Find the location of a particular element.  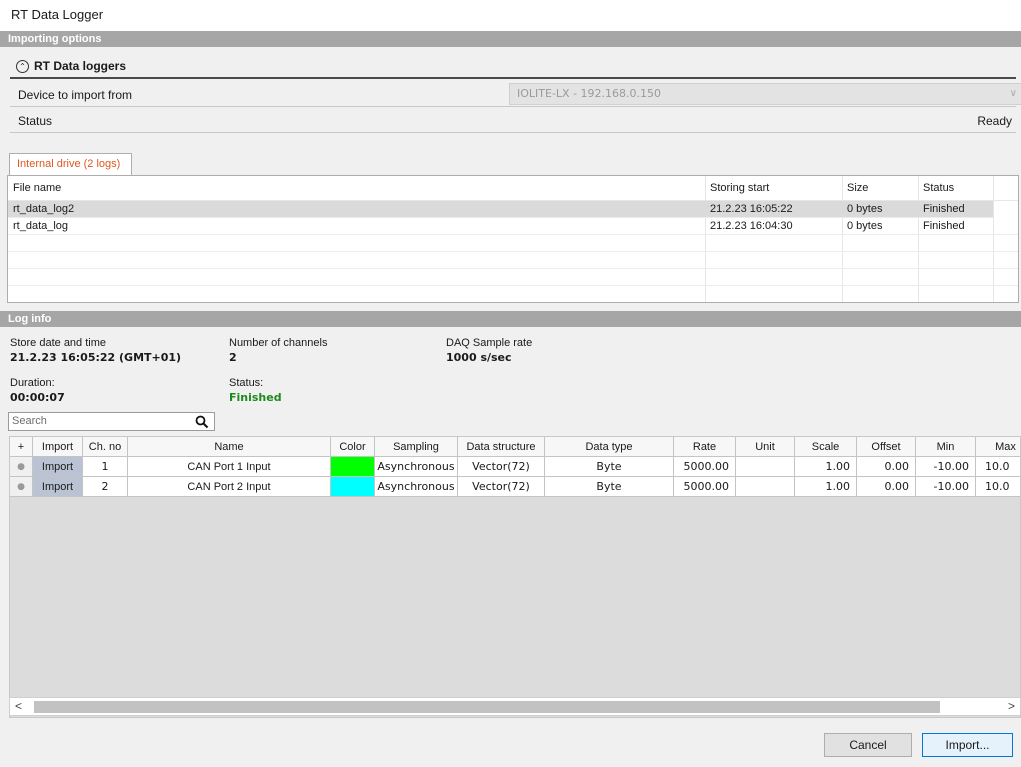

files-header-row: File name Storing start Size Status is located at coordinates (513, 188).